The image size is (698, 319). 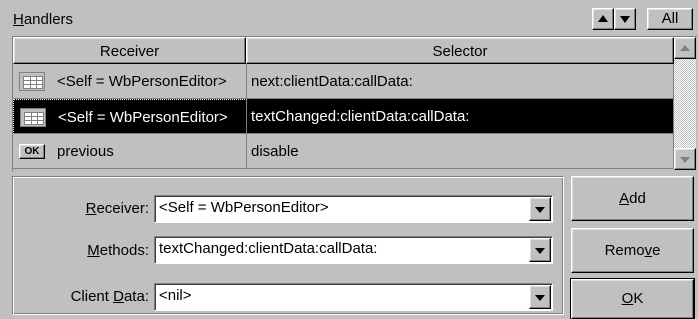 I want to click on scroll-up-button, so click(x=685, y=48).